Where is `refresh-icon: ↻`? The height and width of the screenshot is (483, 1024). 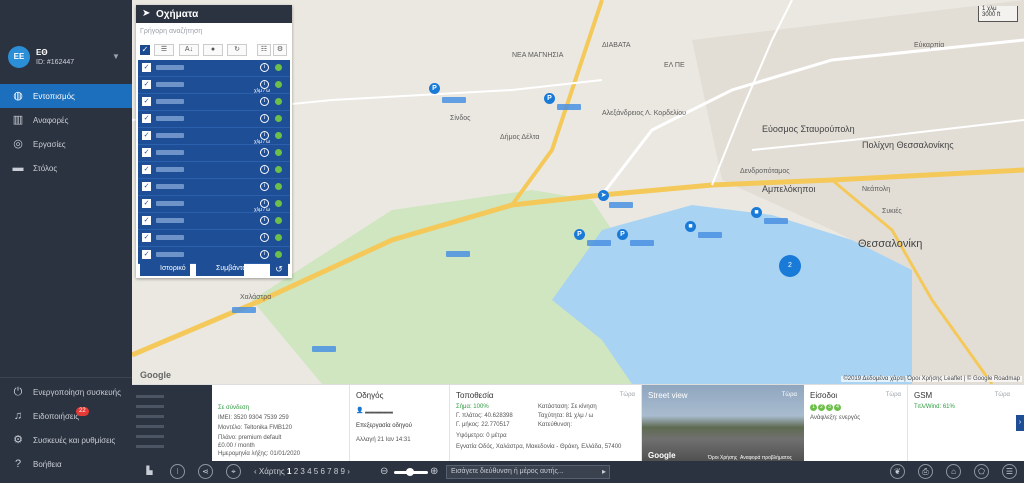
refresh-icon: ↻ is located at coordinates (237, 50).